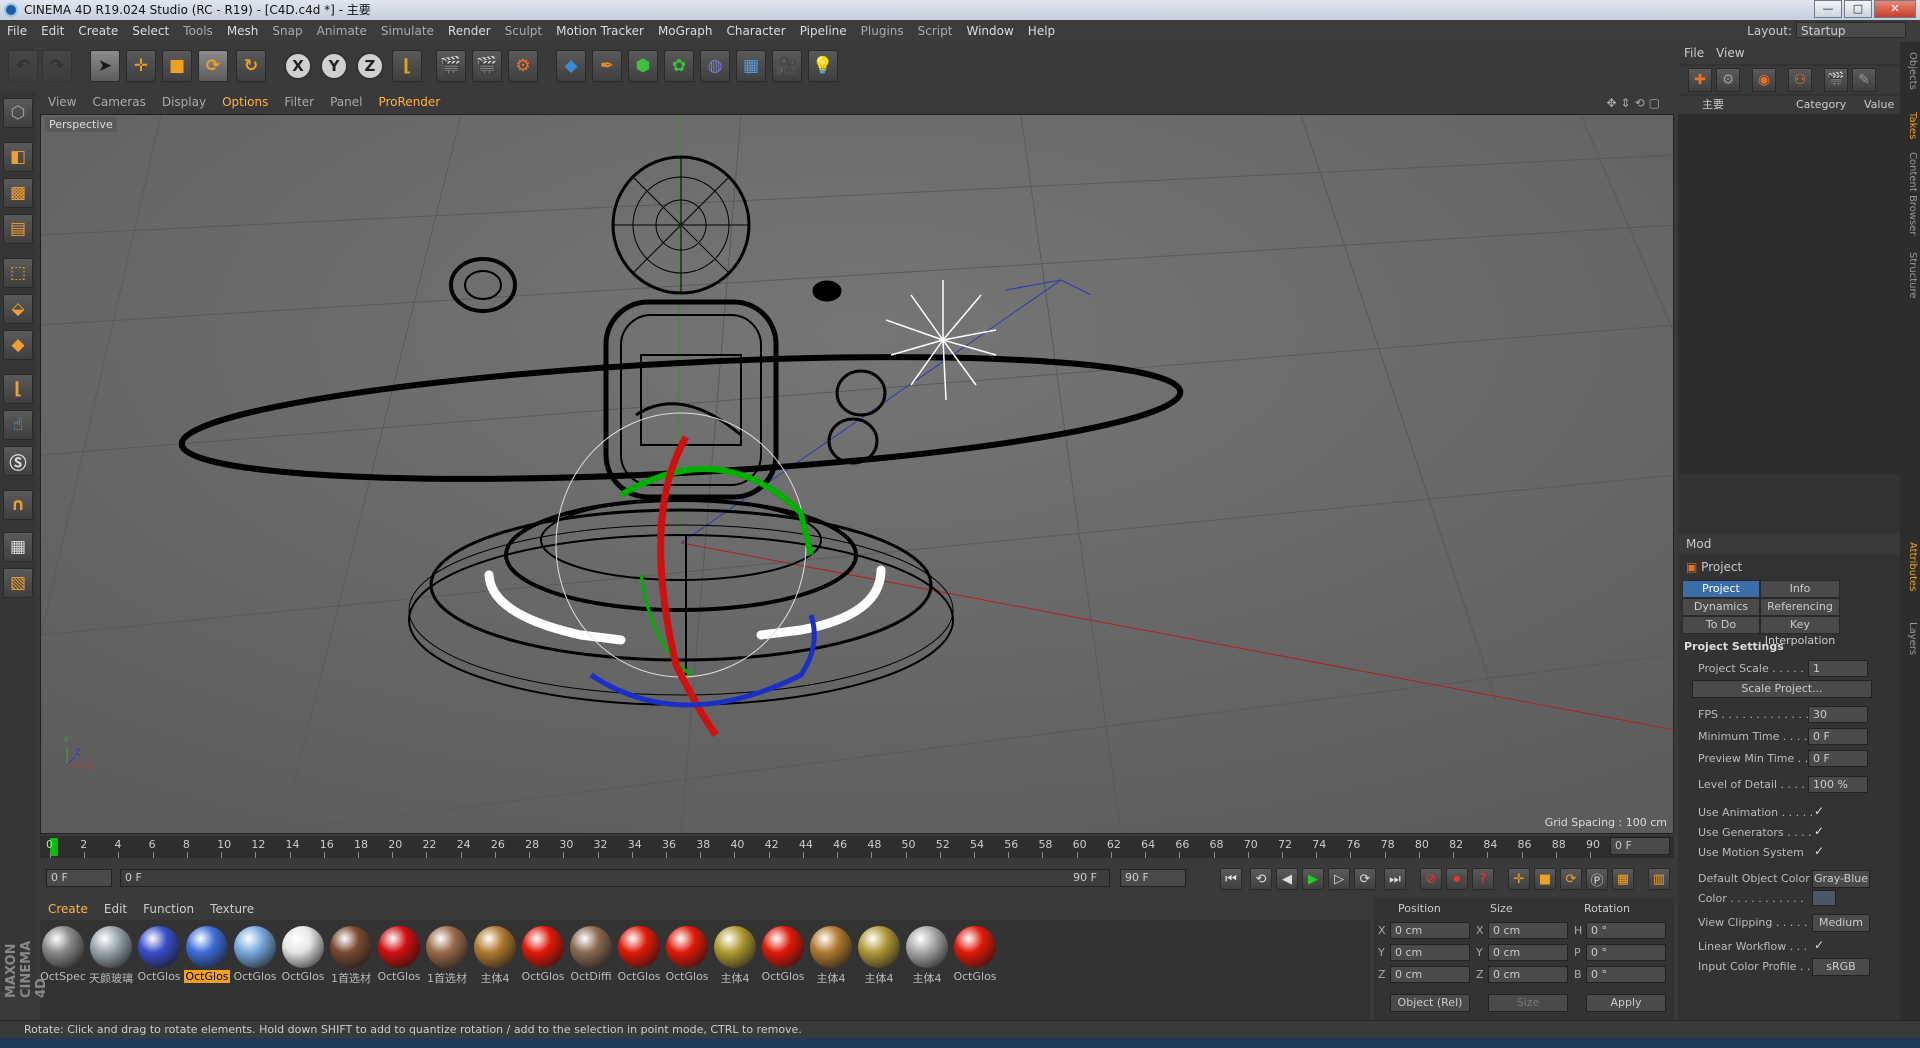  What do you see at coordinates (1800, 589) in the screenshot?
I see `tab-info: Info` at bounding box center [1800, 589].